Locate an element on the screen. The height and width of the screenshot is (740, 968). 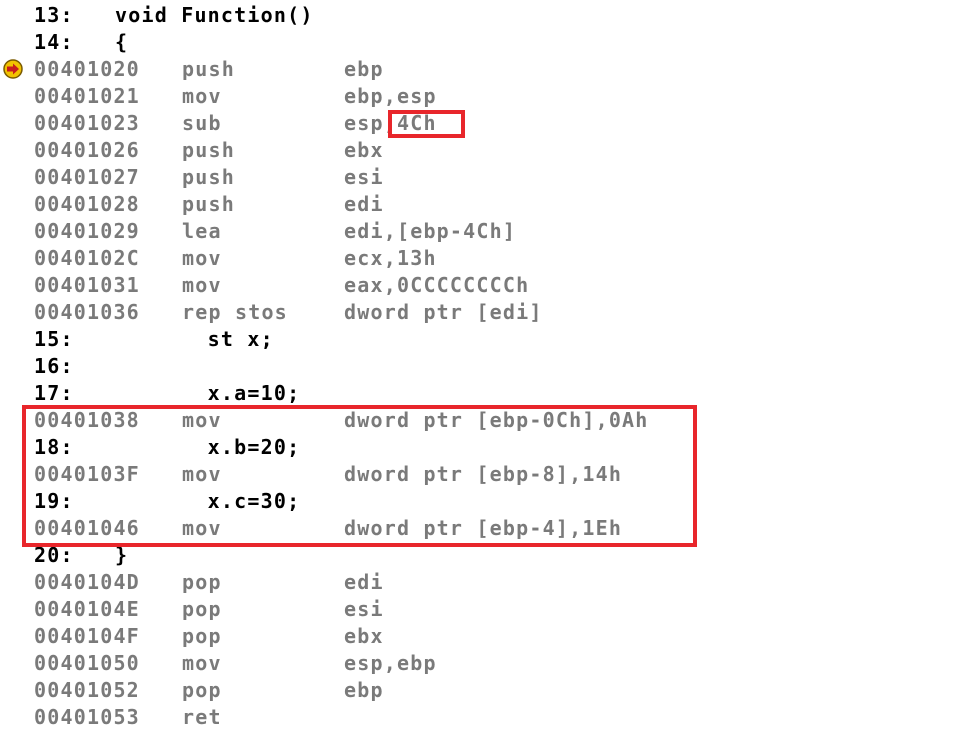
instruction-row: 00401021 mov ebp,esp is located at coordinates (484, 96).